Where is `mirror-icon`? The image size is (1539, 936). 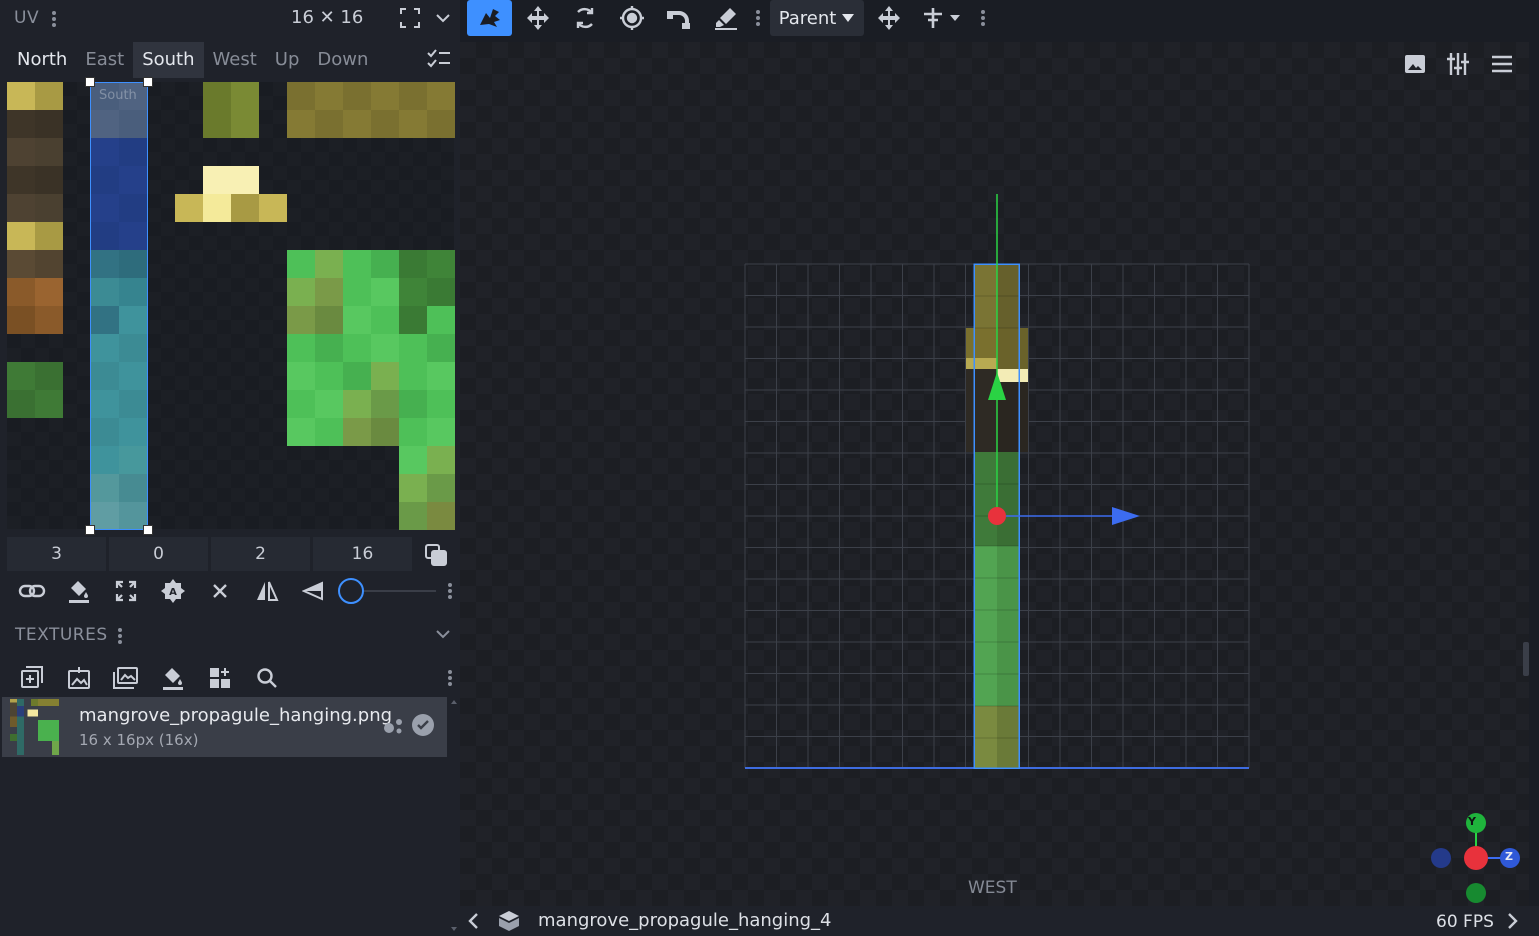
mirror-icon is located at coordinates (266, 591).